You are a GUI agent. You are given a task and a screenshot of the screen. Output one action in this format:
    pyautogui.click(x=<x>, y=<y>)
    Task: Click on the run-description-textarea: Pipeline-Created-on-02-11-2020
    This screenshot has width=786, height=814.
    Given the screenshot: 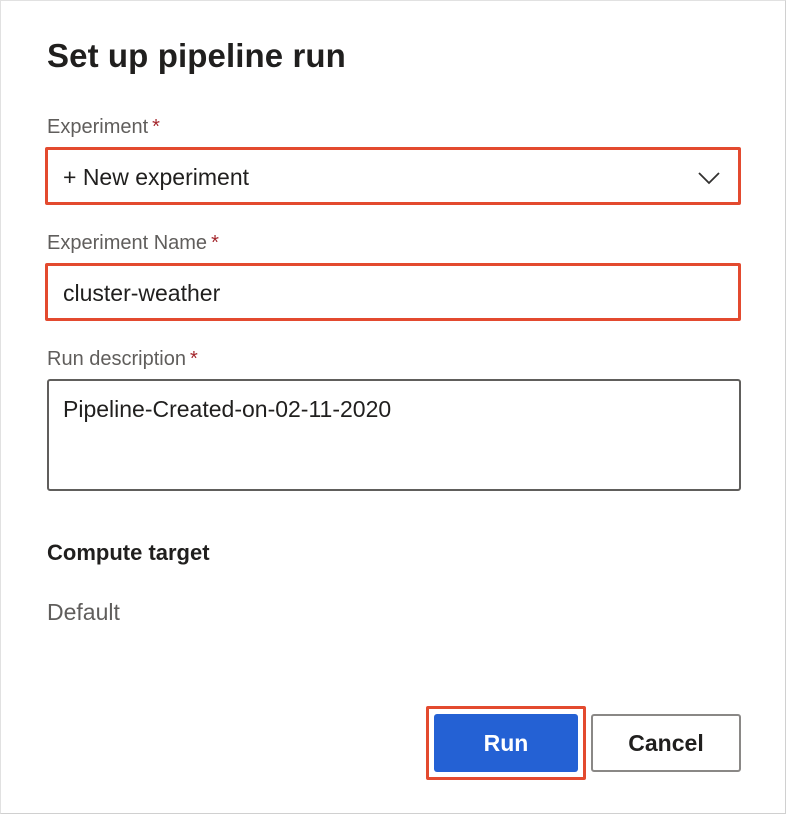 What is the action you would take?
    pyautogui.click(x=394, y=435)
    